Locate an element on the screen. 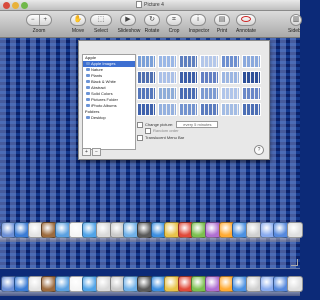  hand-icon: ✋ is located at coordinates (78, 19).